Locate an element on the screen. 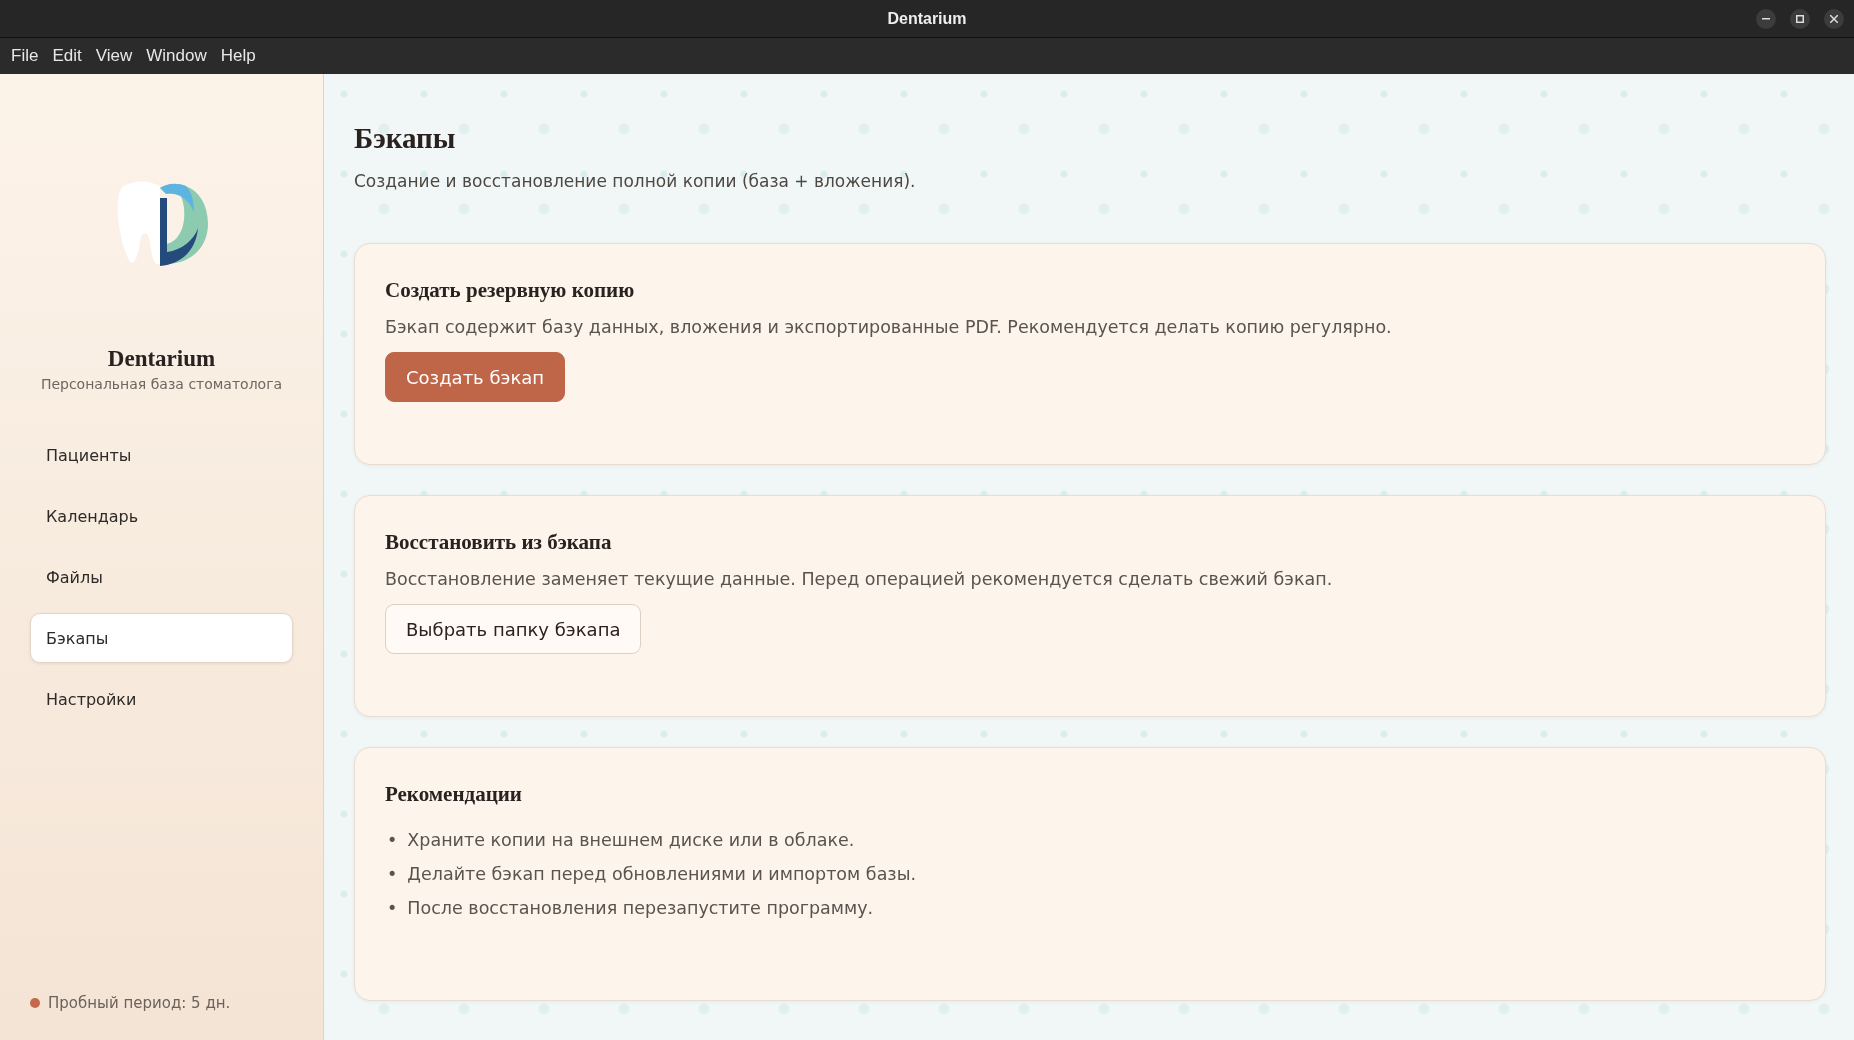  nav-item: Файлы is located at coordinates (161, 577).